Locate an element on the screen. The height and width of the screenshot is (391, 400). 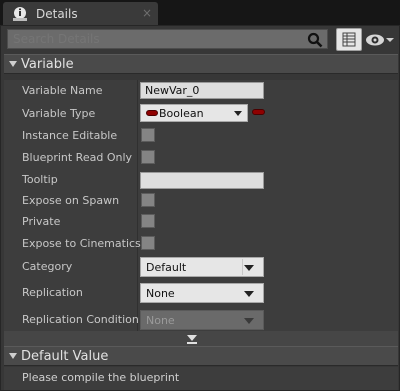
search-icon is located at coordinates (315, 40).